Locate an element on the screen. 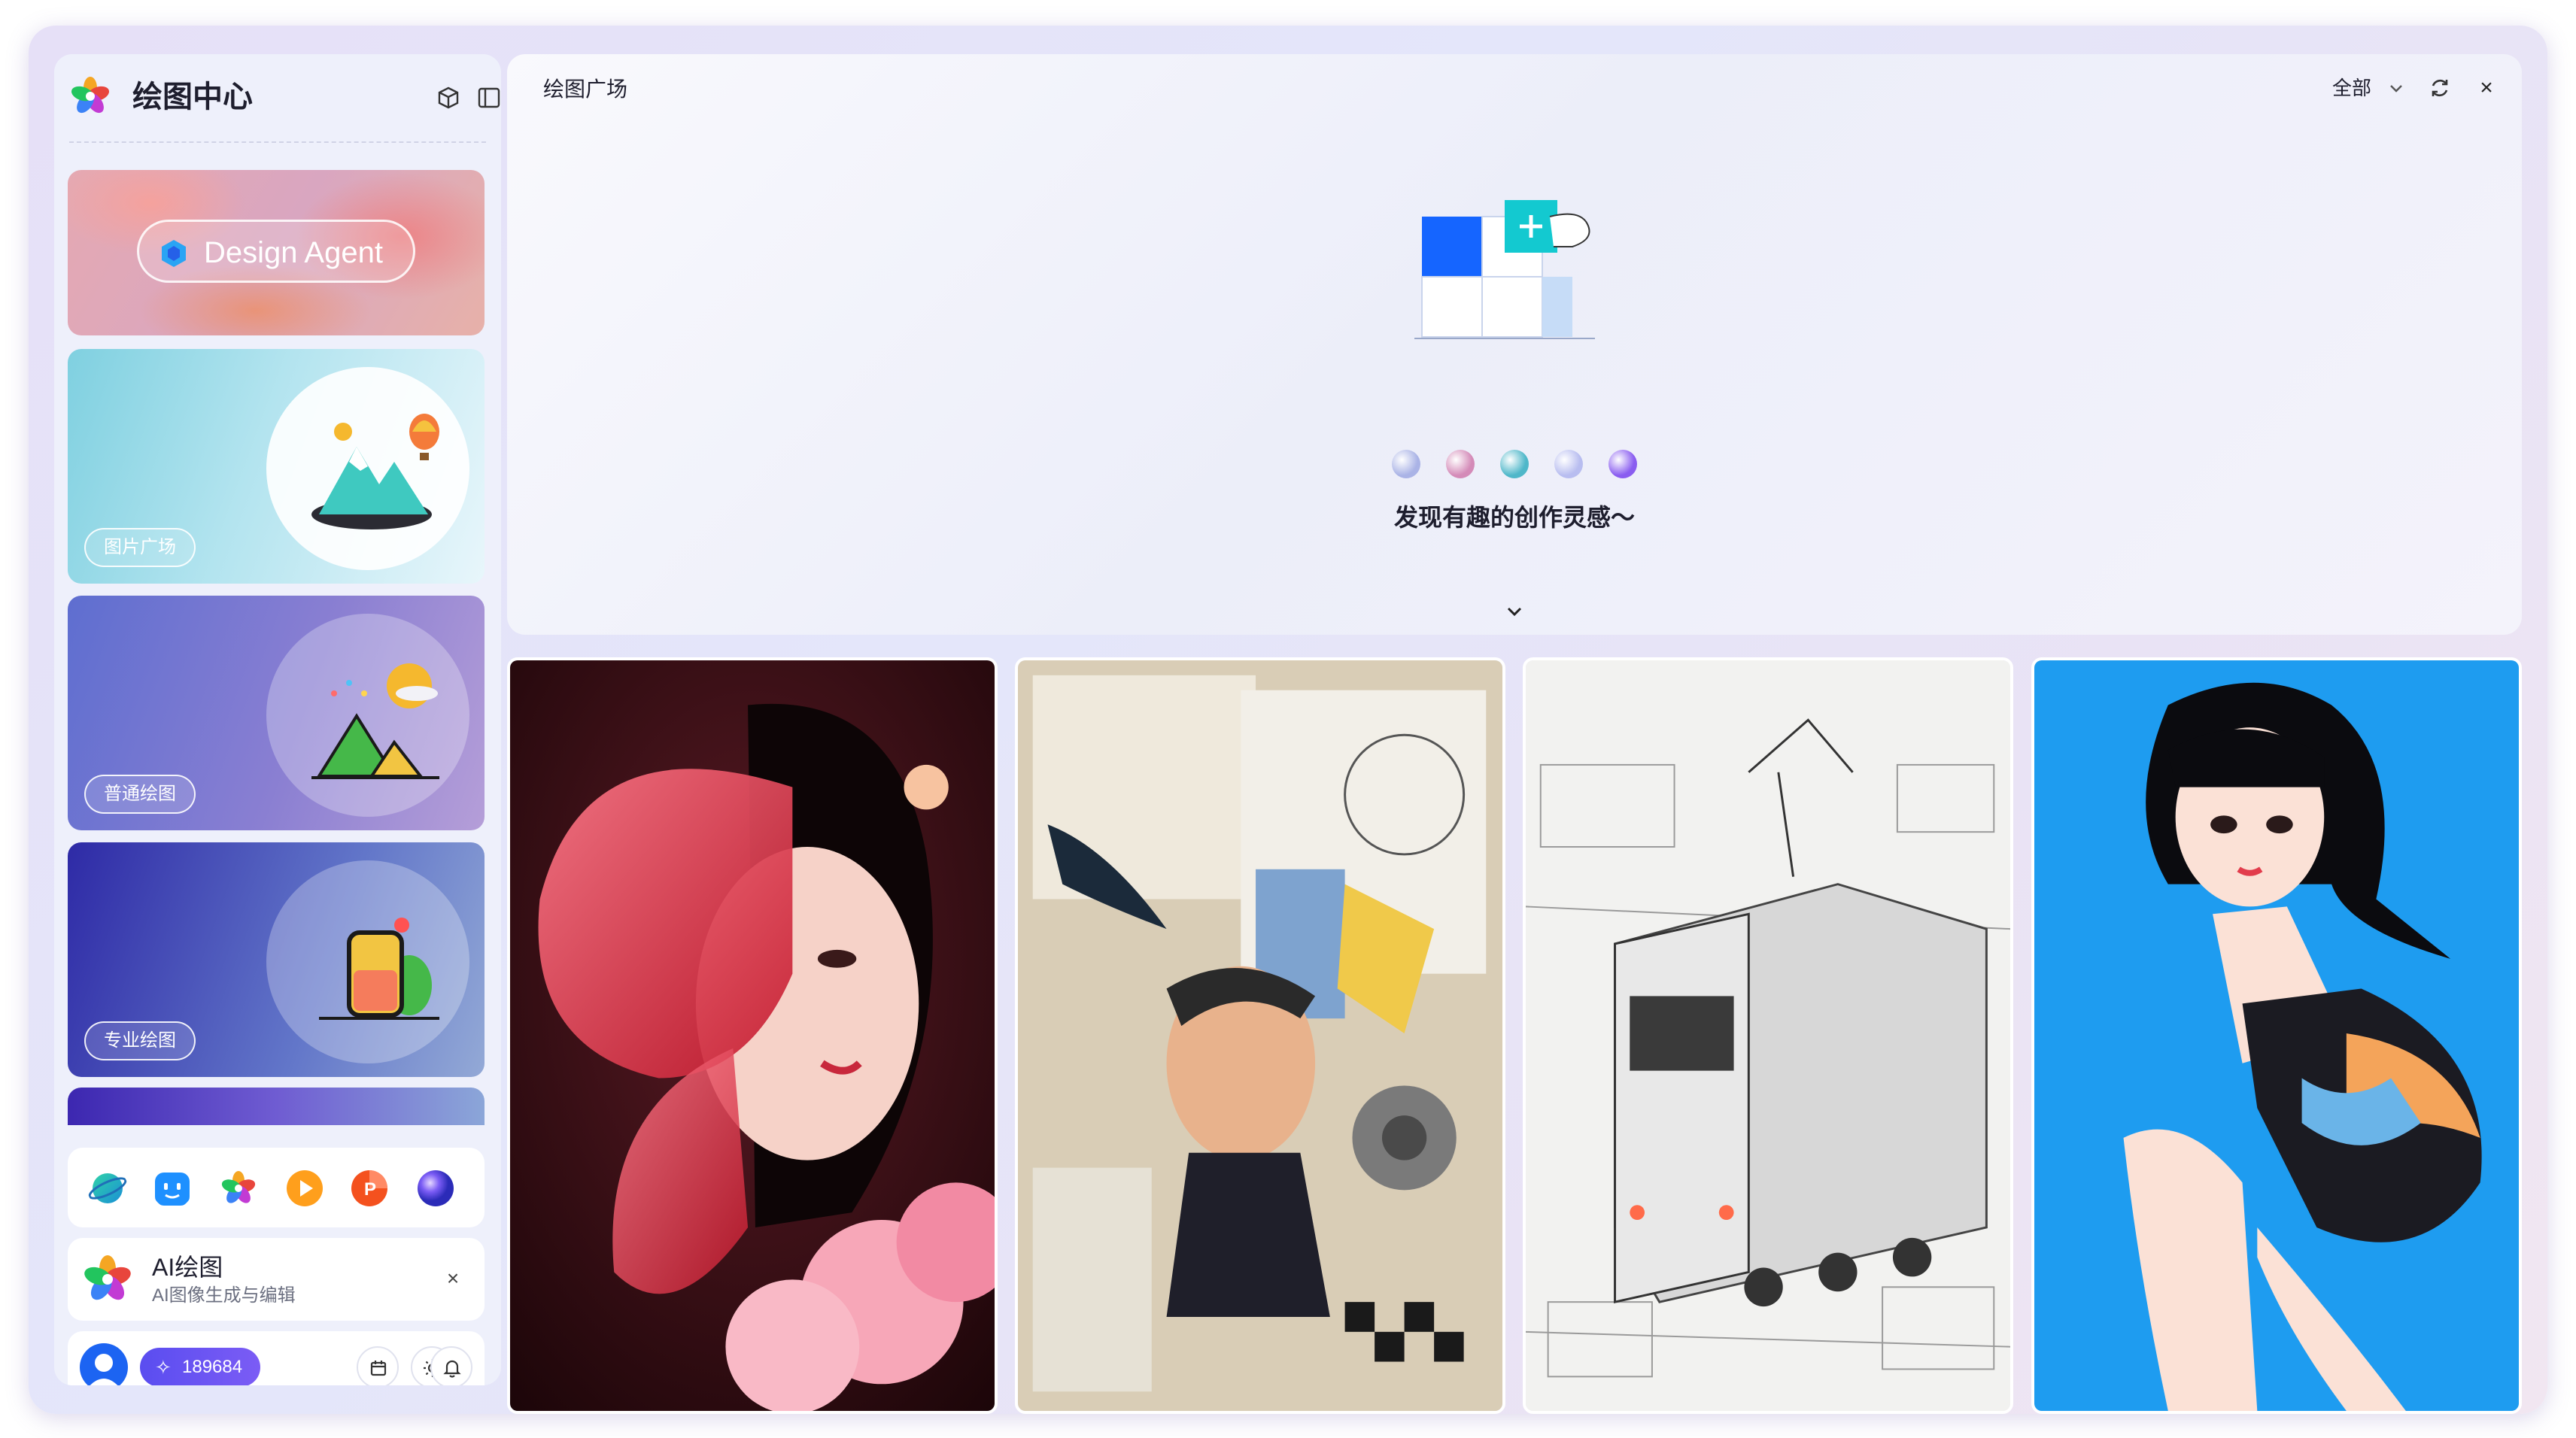  notification-button is located at coordinates (451, 1365).